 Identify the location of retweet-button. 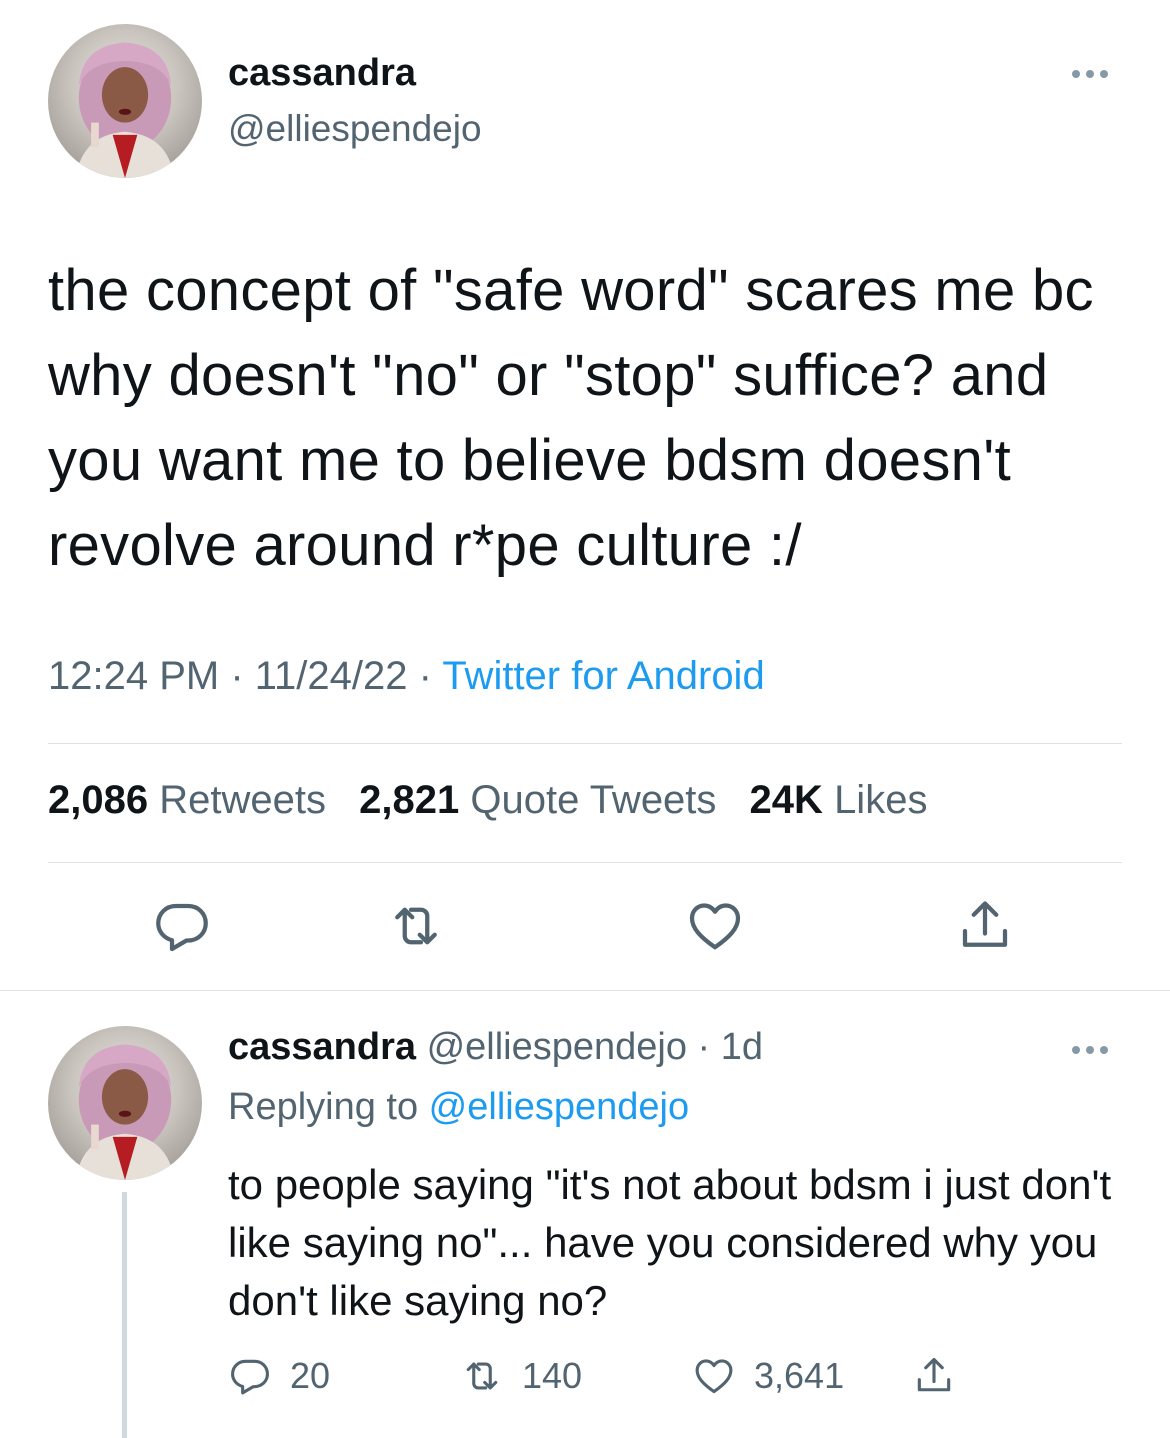
(416, 926).